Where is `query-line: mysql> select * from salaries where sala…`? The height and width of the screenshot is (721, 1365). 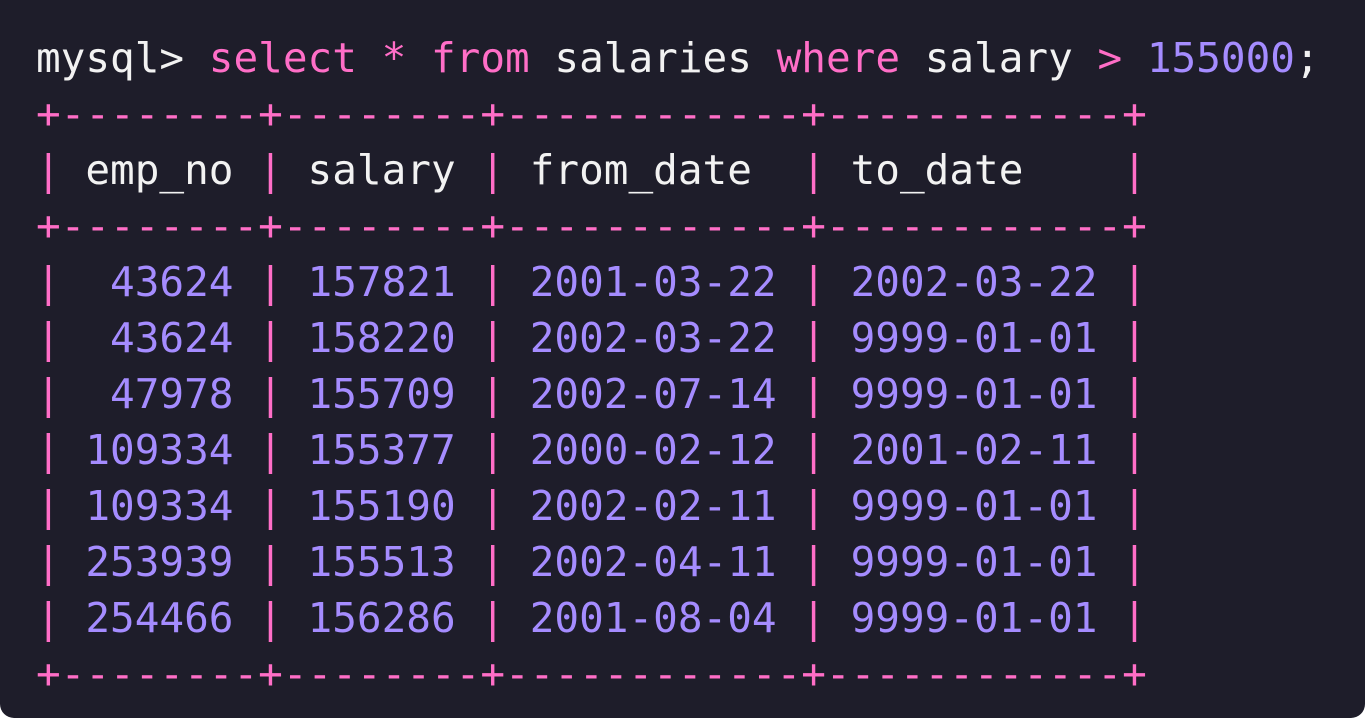
query-line: mysql> select * from salaries where sala… is located at coordinates (700, 58).